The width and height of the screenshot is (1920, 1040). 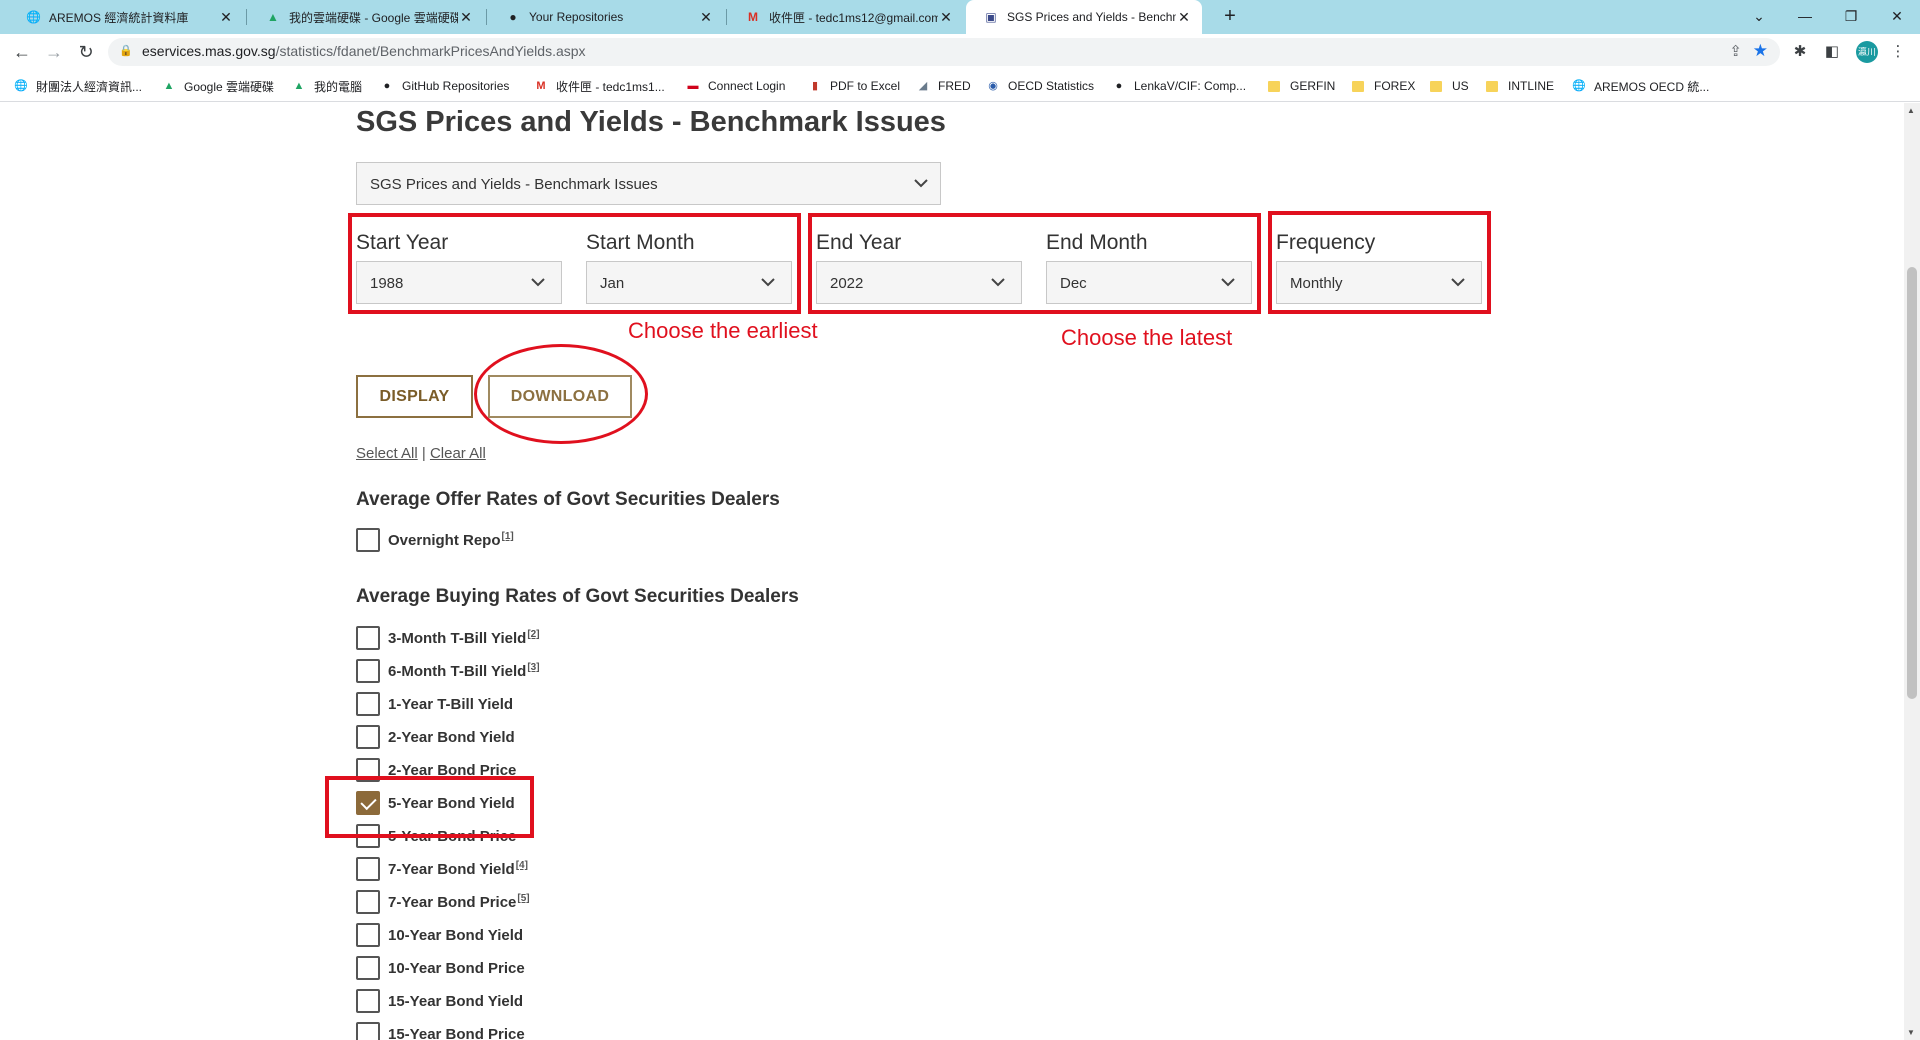 What do you see at coordinates (1760, 51) in the screenshot?
I see `bookmark-star-icon: ★` at bounding box center [1760, 51].